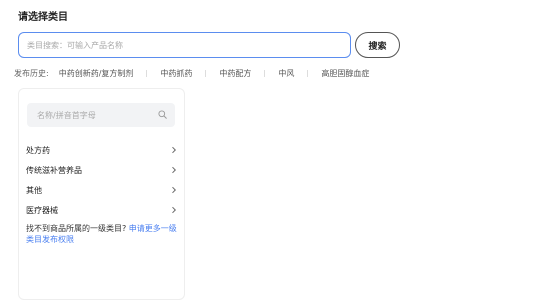  I want to click on category-item-prescription: 处方药, so click(102, 150).